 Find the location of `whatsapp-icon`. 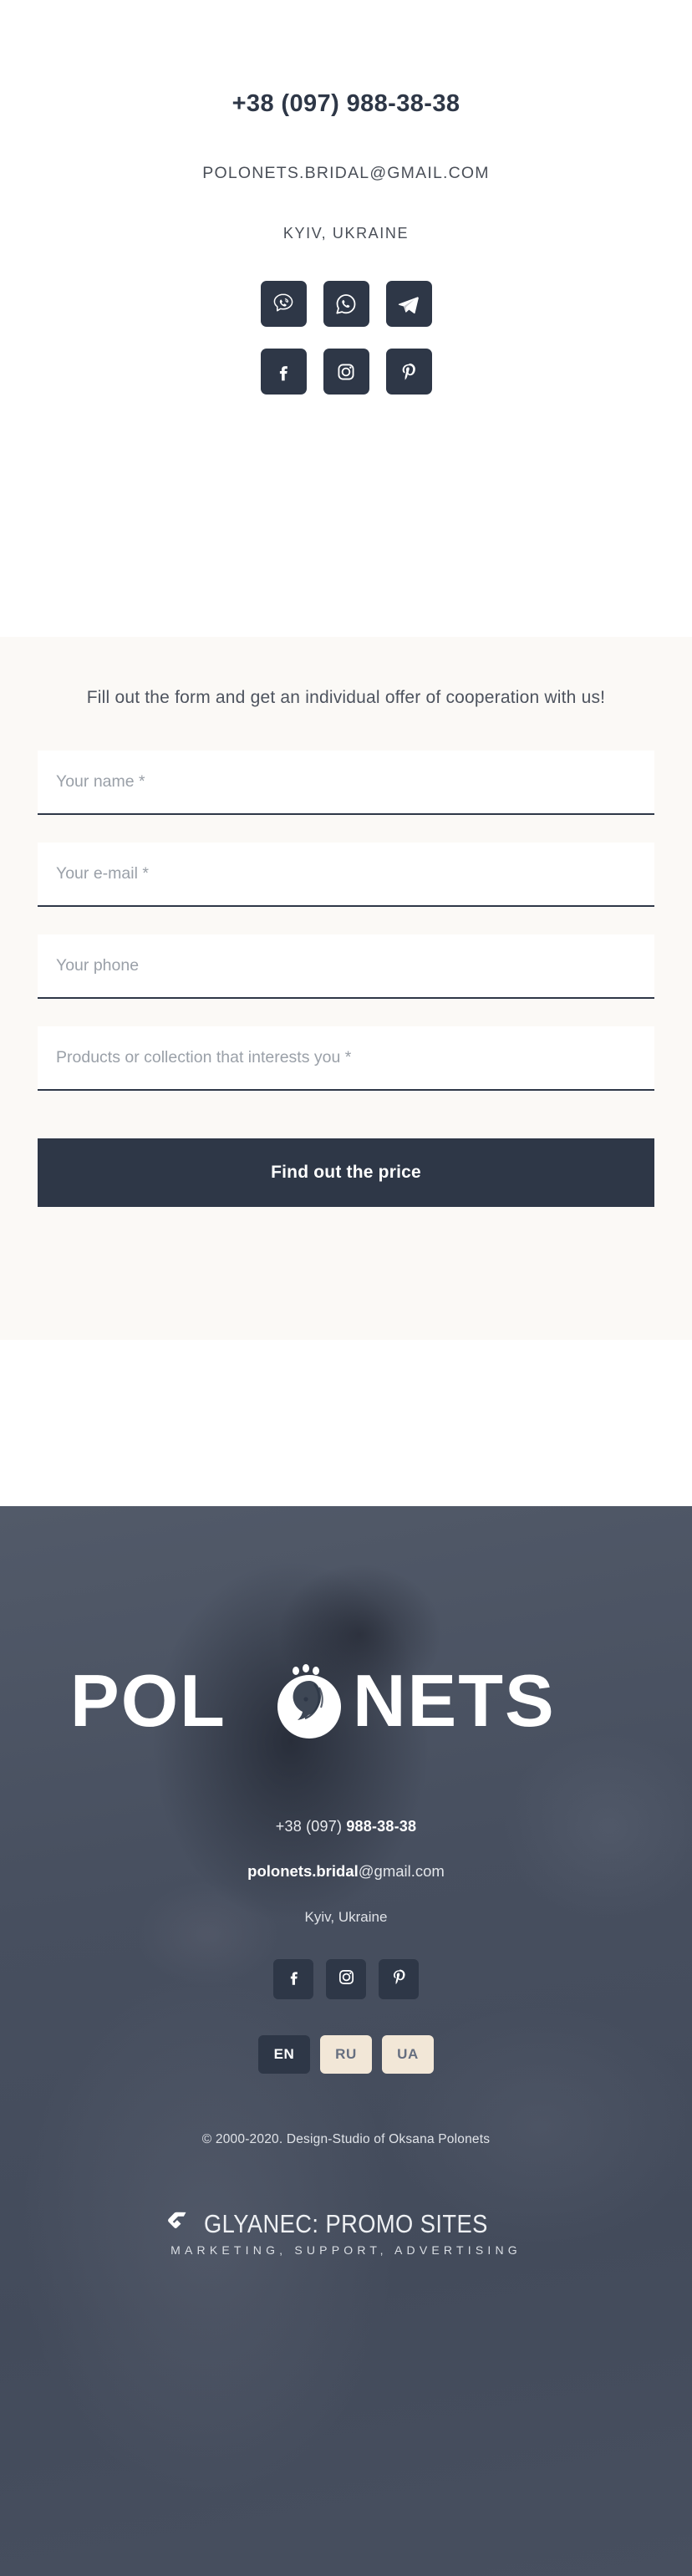

whatsapp-icon is located at coordinates (346, 304).